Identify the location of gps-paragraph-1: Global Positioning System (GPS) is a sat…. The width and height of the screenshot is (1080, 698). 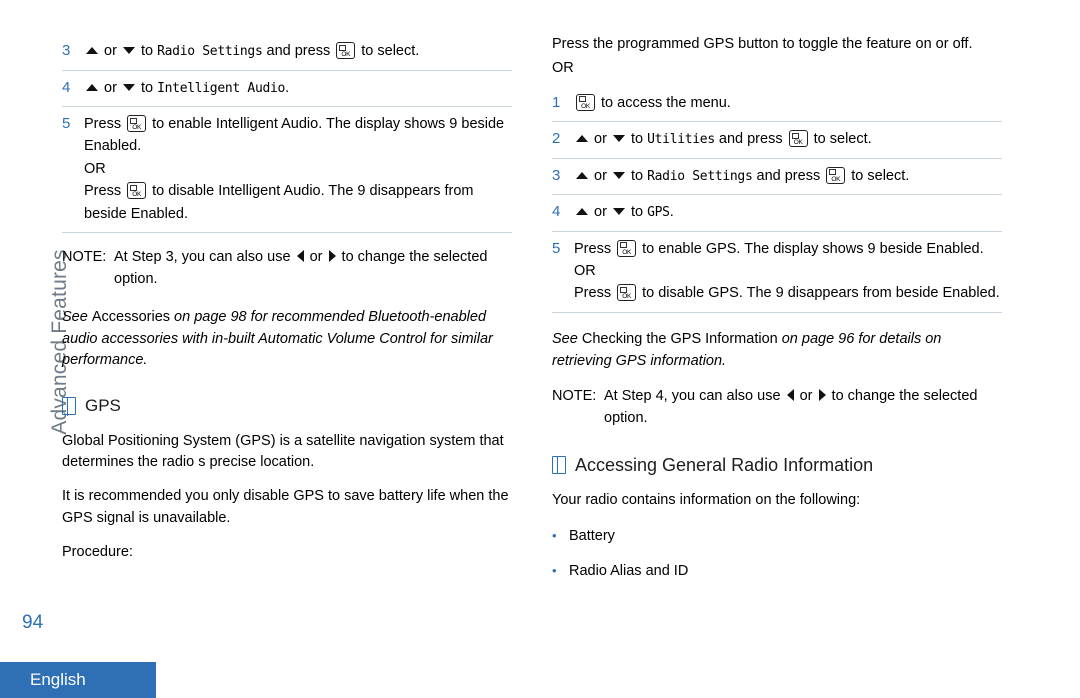
(283, 451).